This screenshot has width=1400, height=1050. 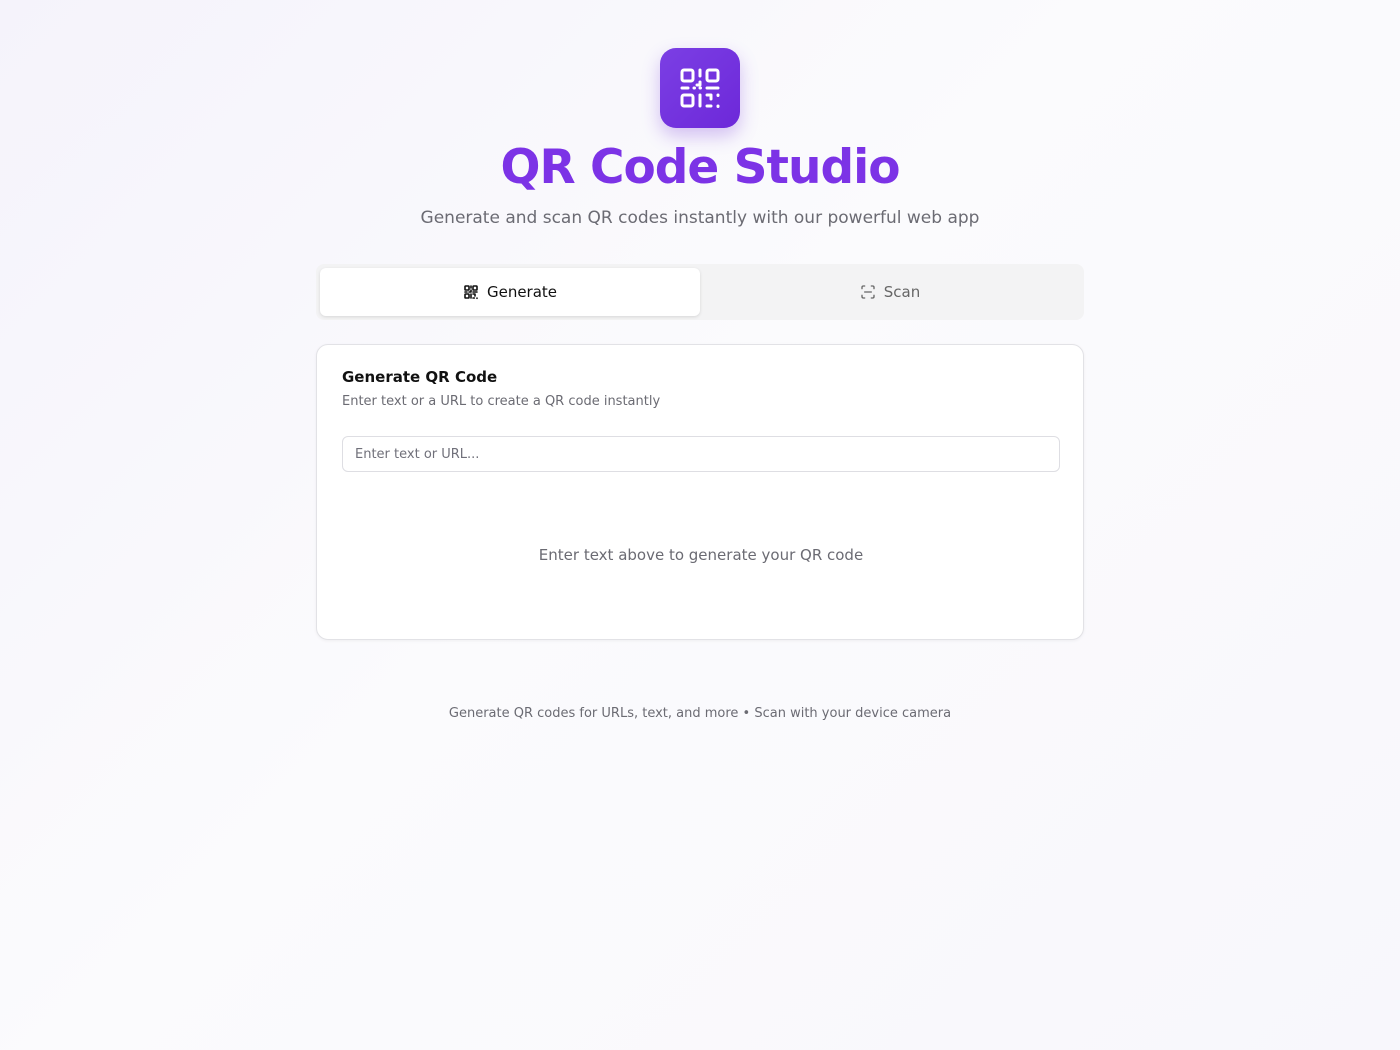 I want to click on card-title: Generate QR Code, so click(x=420, y=377).